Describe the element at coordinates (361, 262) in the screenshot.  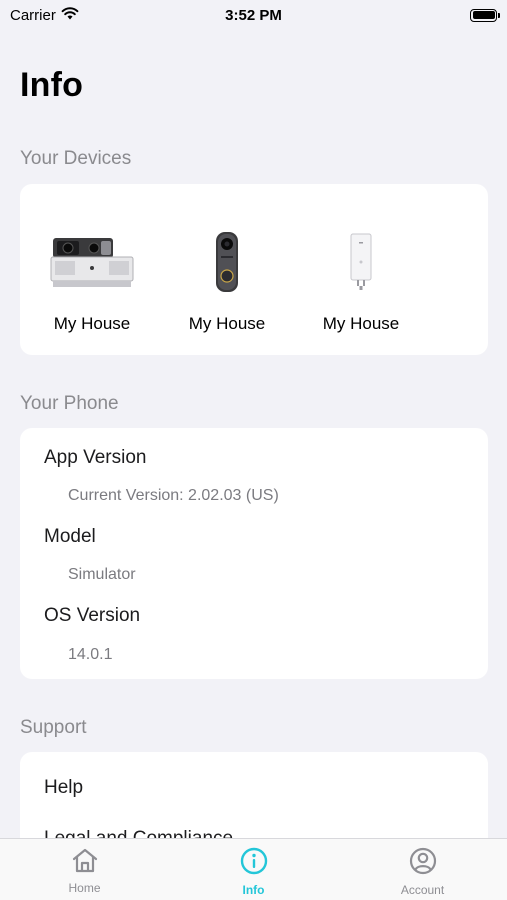
I see `chime-plug-image` at that location.